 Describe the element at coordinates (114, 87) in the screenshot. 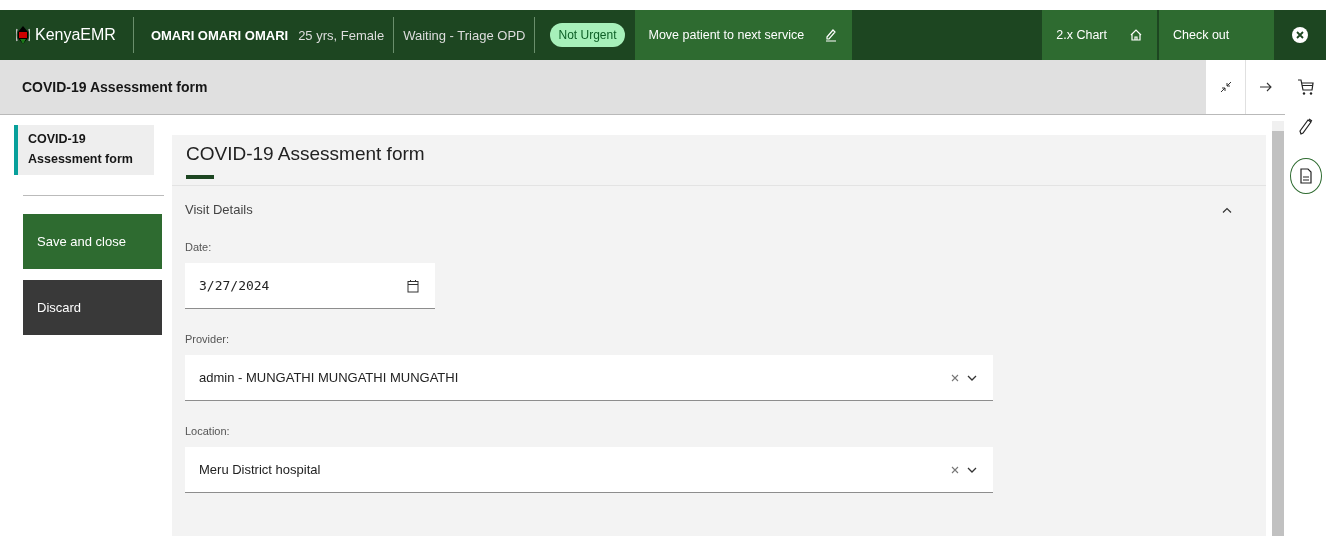

I see `workspace-title: COVID-19 Assessment form` at that location.